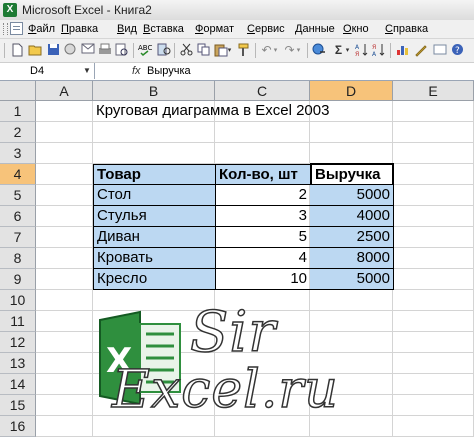 This screenshot has height=439, width=474. I want to click on product-cell: Стол, so click(154, 195).